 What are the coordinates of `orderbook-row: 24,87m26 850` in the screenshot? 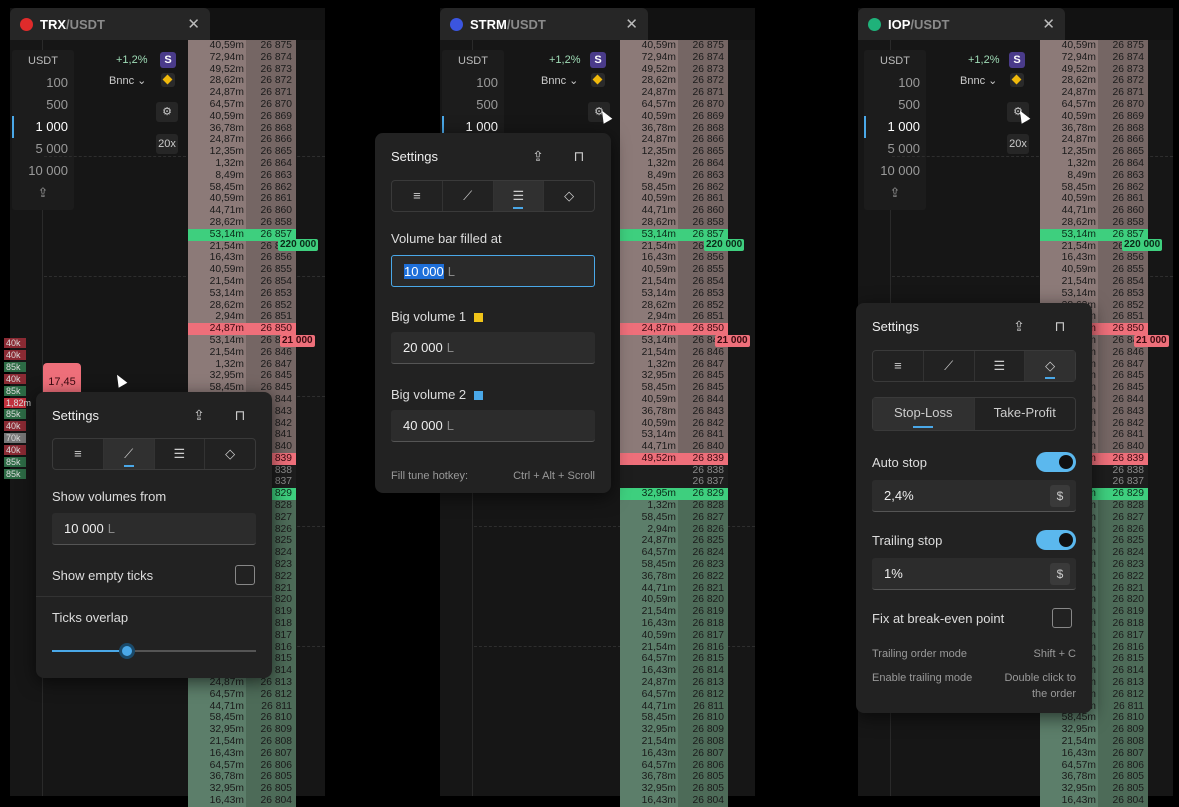 It's located at (242, 329).